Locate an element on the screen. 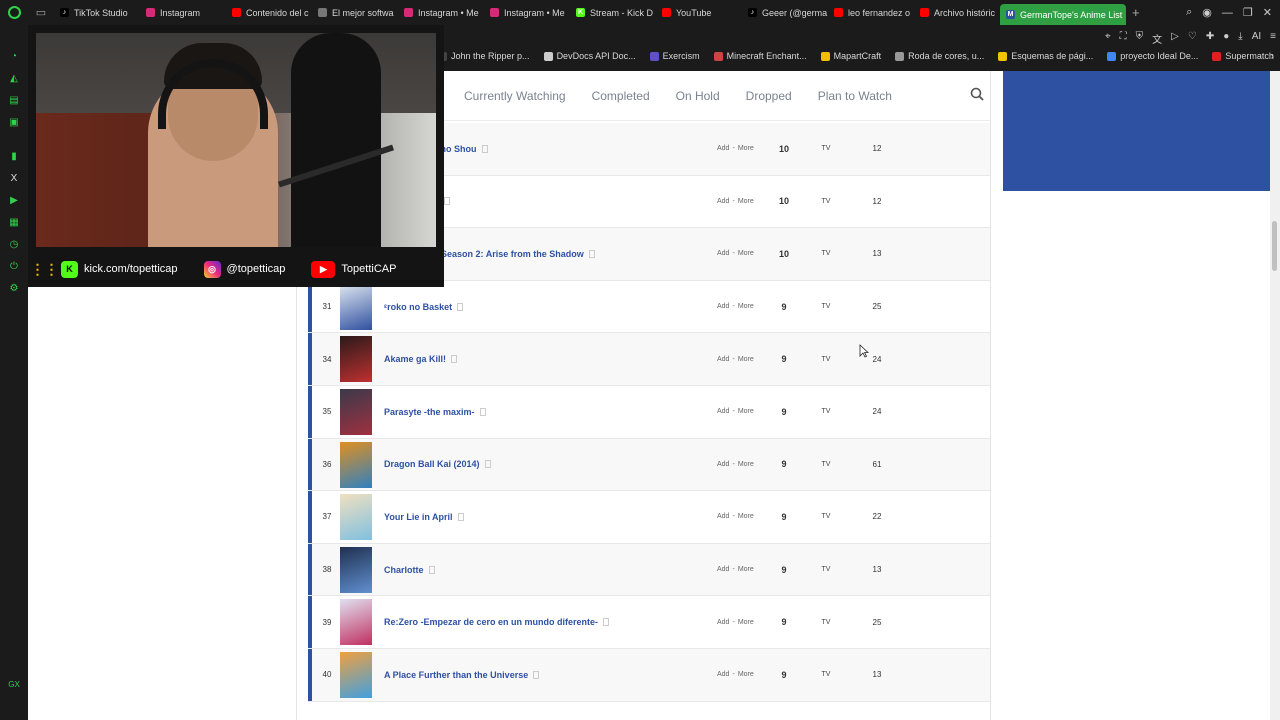 This screenshot has height=720, width=1280. anime-title-link: Dragon Ball Kai (2014) is located at coordinates (437, 465).